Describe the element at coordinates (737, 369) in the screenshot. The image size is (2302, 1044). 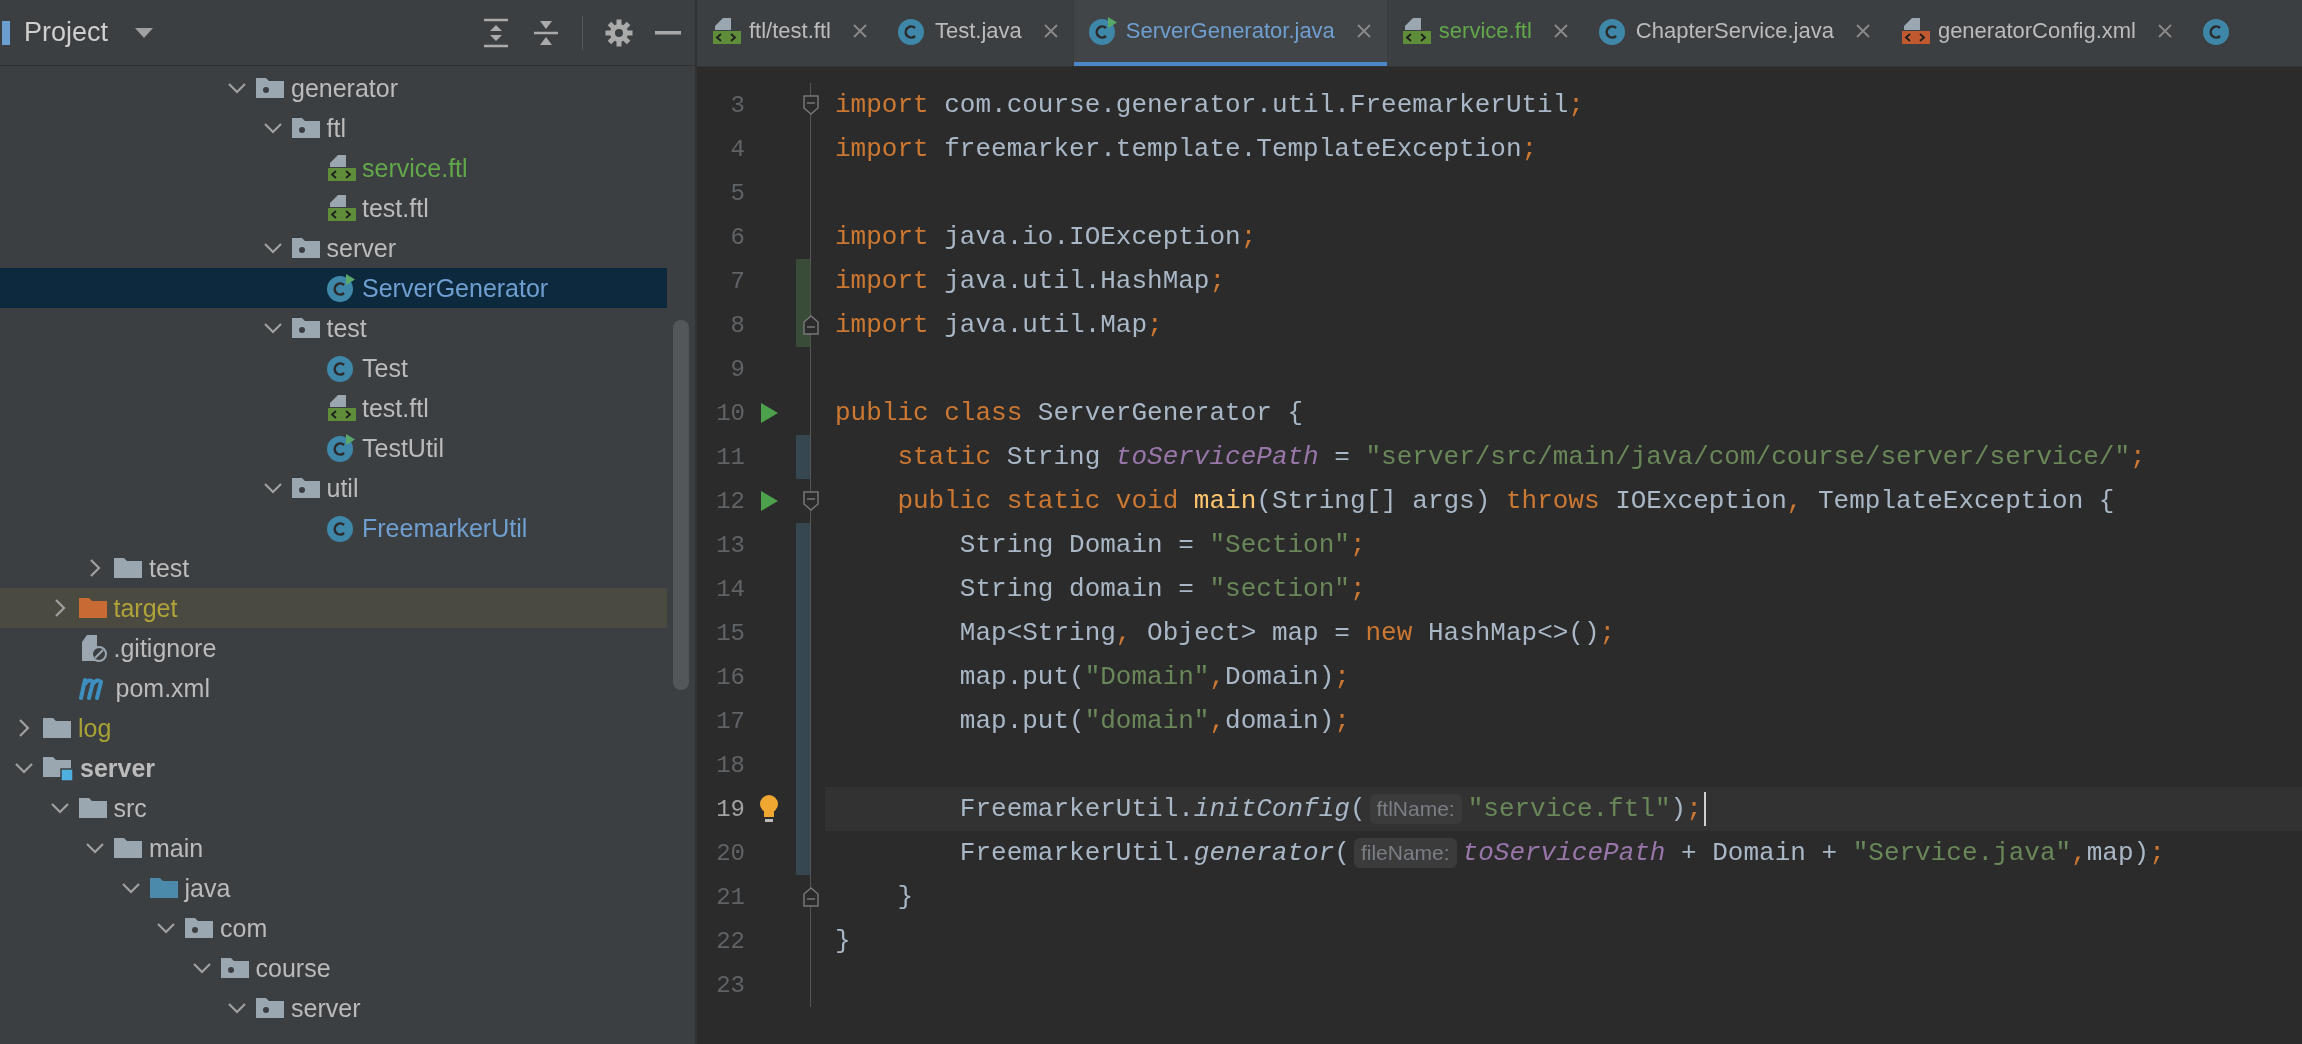
I see `line-number: 9` at that location.